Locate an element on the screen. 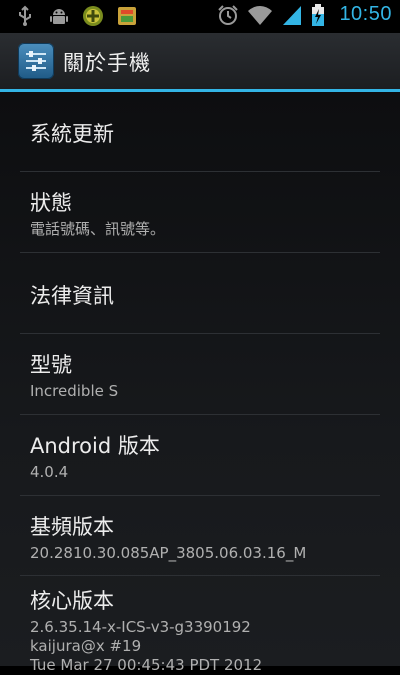 The height and width of the screenshot is (675, 400). app-notification-2-icon is located at coordinates (127, 16).